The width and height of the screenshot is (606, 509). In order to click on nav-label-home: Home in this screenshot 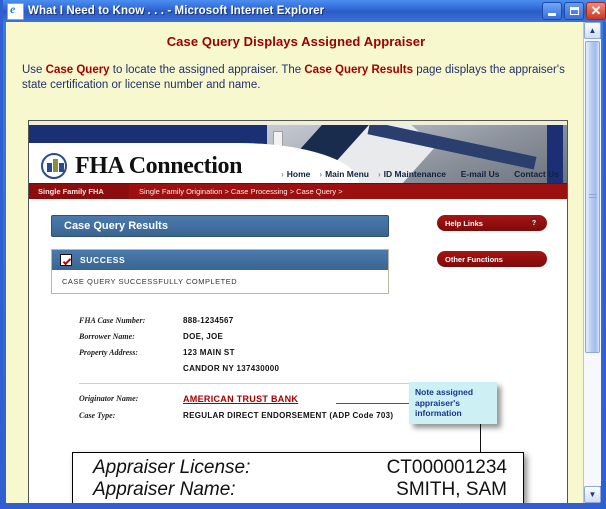, I will do `click(298, 174)`.